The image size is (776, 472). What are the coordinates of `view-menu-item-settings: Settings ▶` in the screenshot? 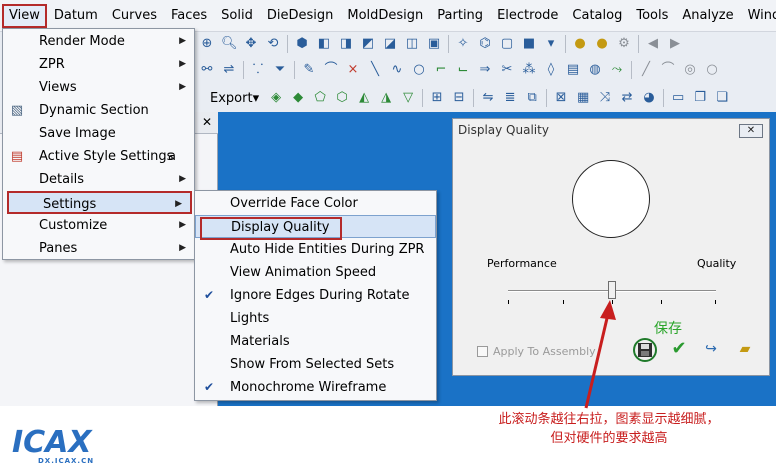 It's located at (99, 202).